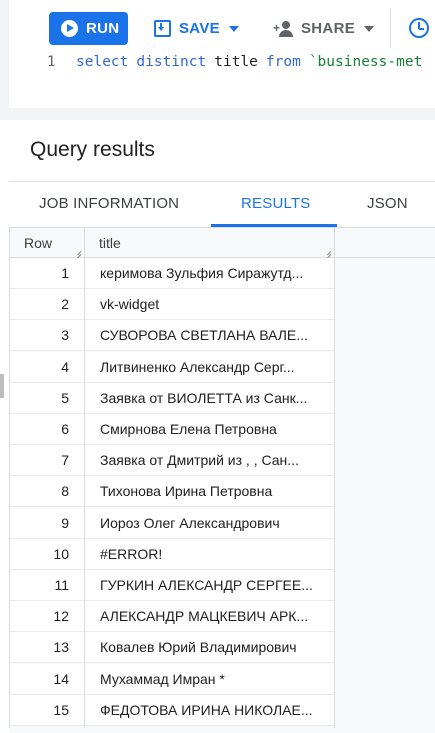 Image resolution: width=435 pixels, height=733 pixels. I want to click on share-button: + SHARE, so click(324, 28).